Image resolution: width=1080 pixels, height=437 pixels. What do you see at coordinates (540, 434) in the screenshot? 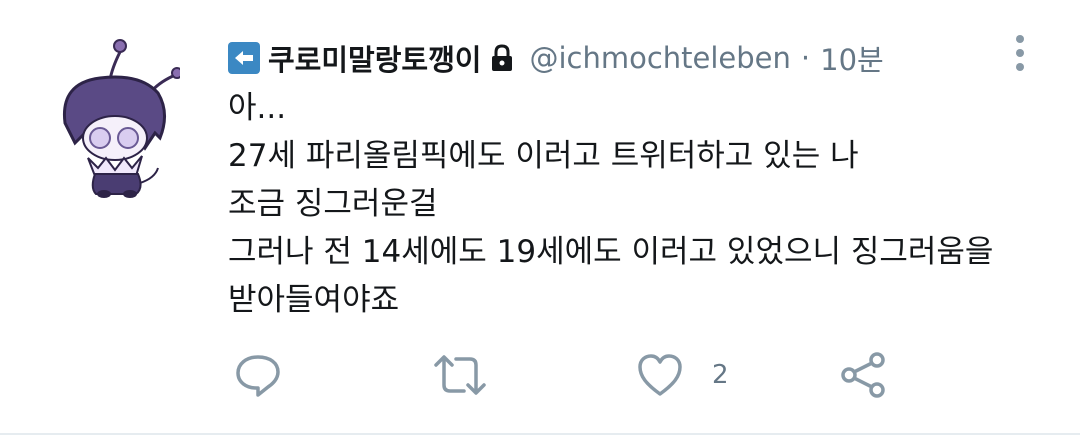
I see `divider` at bounding box center [540, 434].